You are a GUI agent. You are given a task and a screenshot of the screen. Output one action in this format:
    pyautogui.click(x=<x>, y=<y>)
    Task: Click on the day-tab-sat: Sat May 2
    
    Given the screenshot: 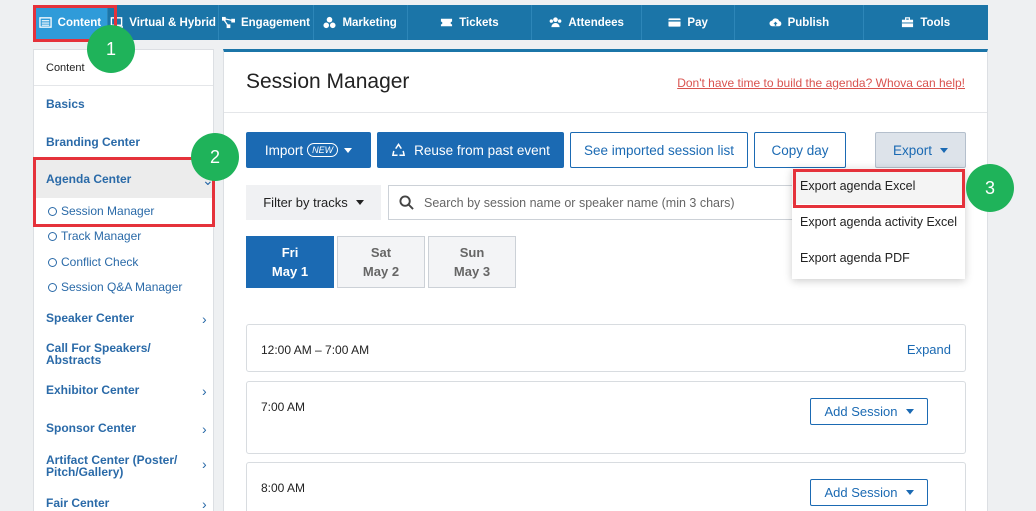 What is the action you would take?
    pyautogui.click(x=381, y=262)
    